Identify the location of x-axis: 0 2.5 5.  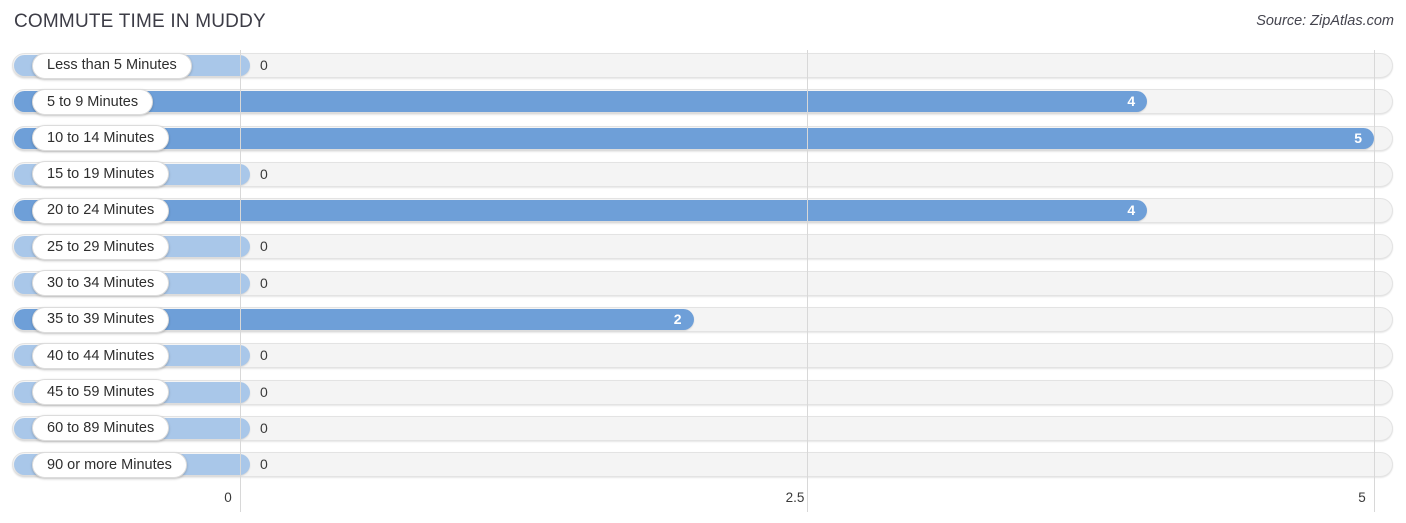
(703, 504).